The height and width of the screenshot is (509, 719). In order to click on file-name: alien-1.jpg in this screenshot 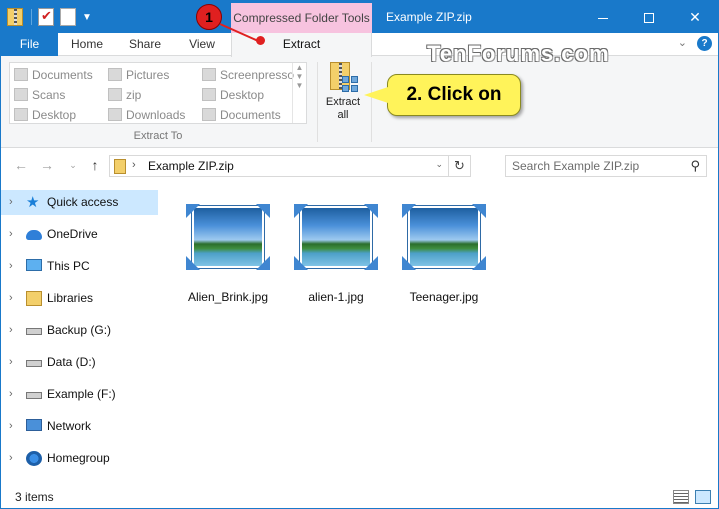, I will do `click(336, 297)`.